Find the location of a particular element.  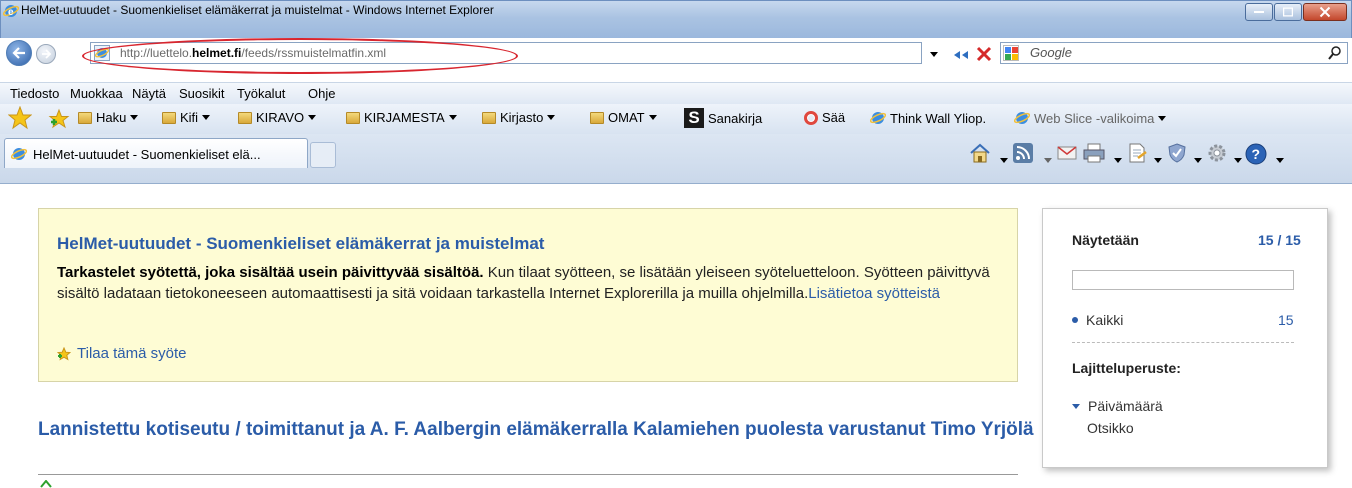

menu-suosikit: Suosikit is located at coordinates (202, 93).